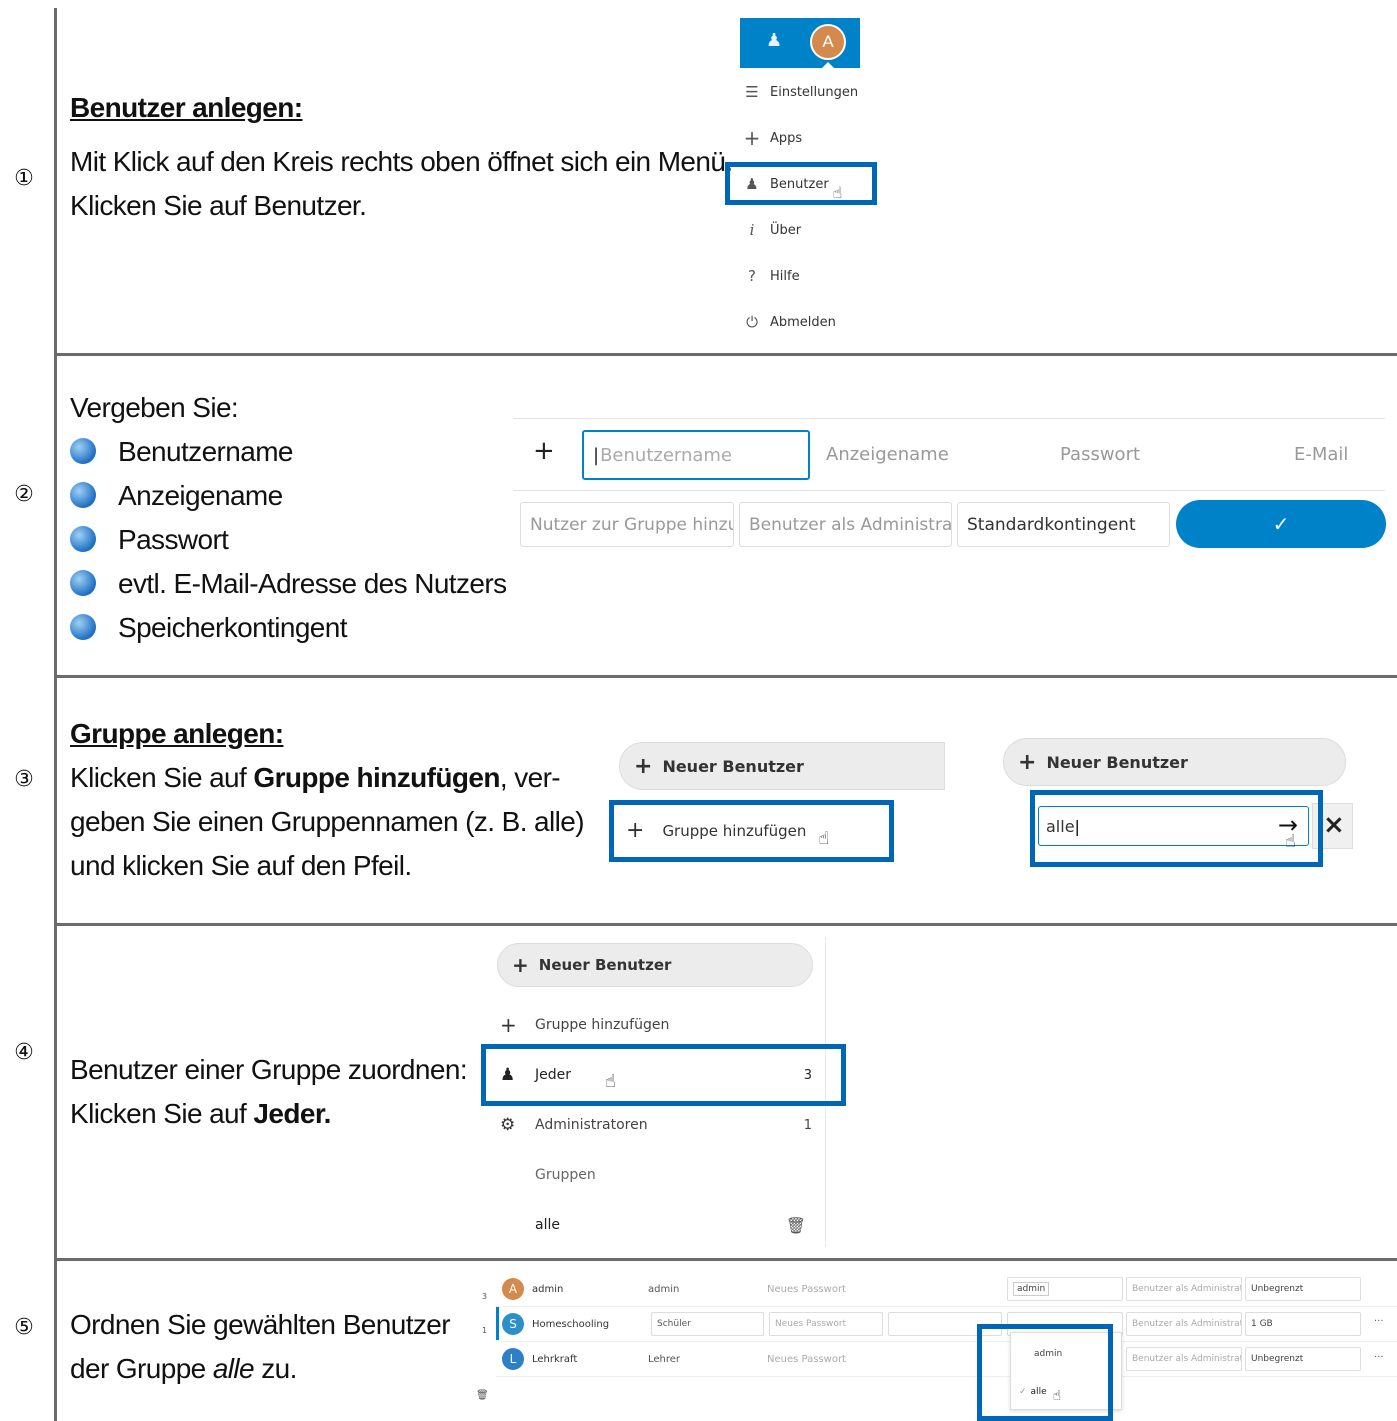  What do you see at coordinates (887, 454) in the screenshot?
I see `displayname-input: Anzeigename` at bounding box center [887, 454].